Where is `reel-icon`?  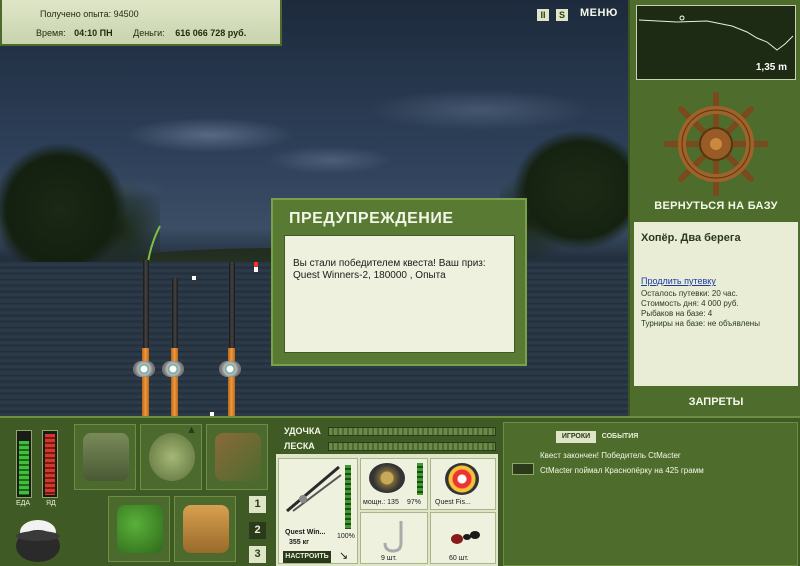
reel-icon is located at coordinates (387, 478).